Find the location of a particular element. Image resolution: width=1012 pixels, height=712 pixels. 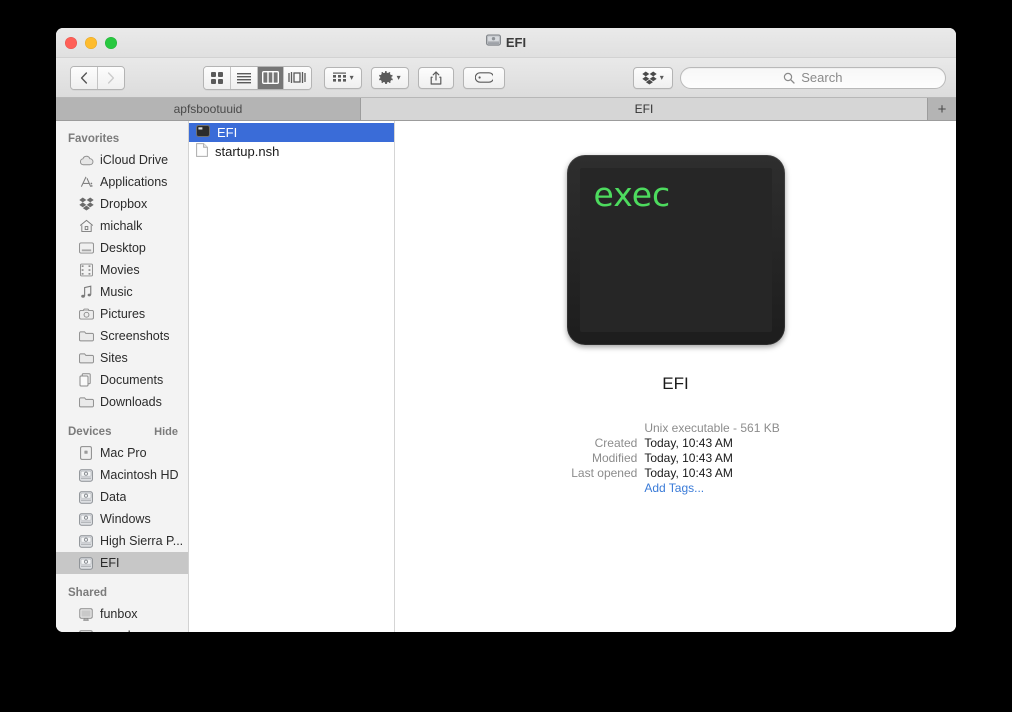

file-row-efi: EFI is located at coordinates (291, 132).